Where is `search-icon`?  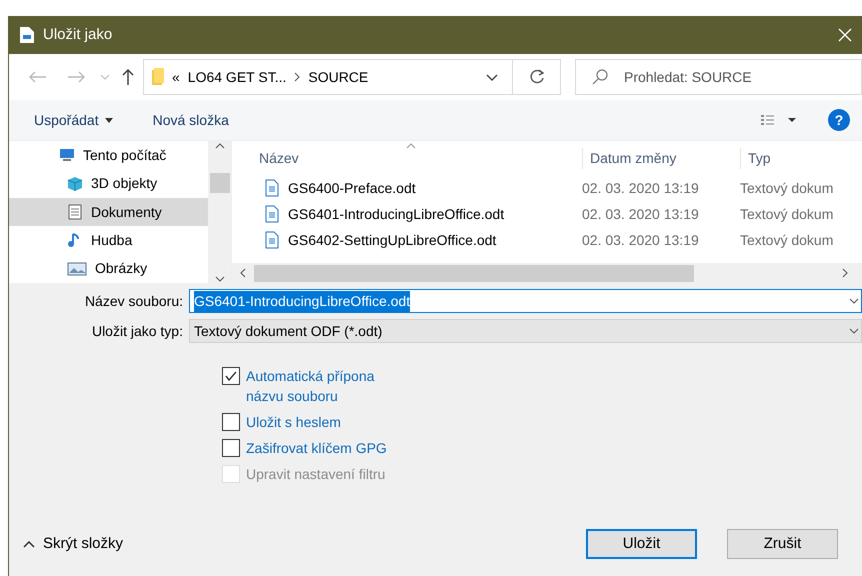 search-icon is located at coordinates (600, 77).